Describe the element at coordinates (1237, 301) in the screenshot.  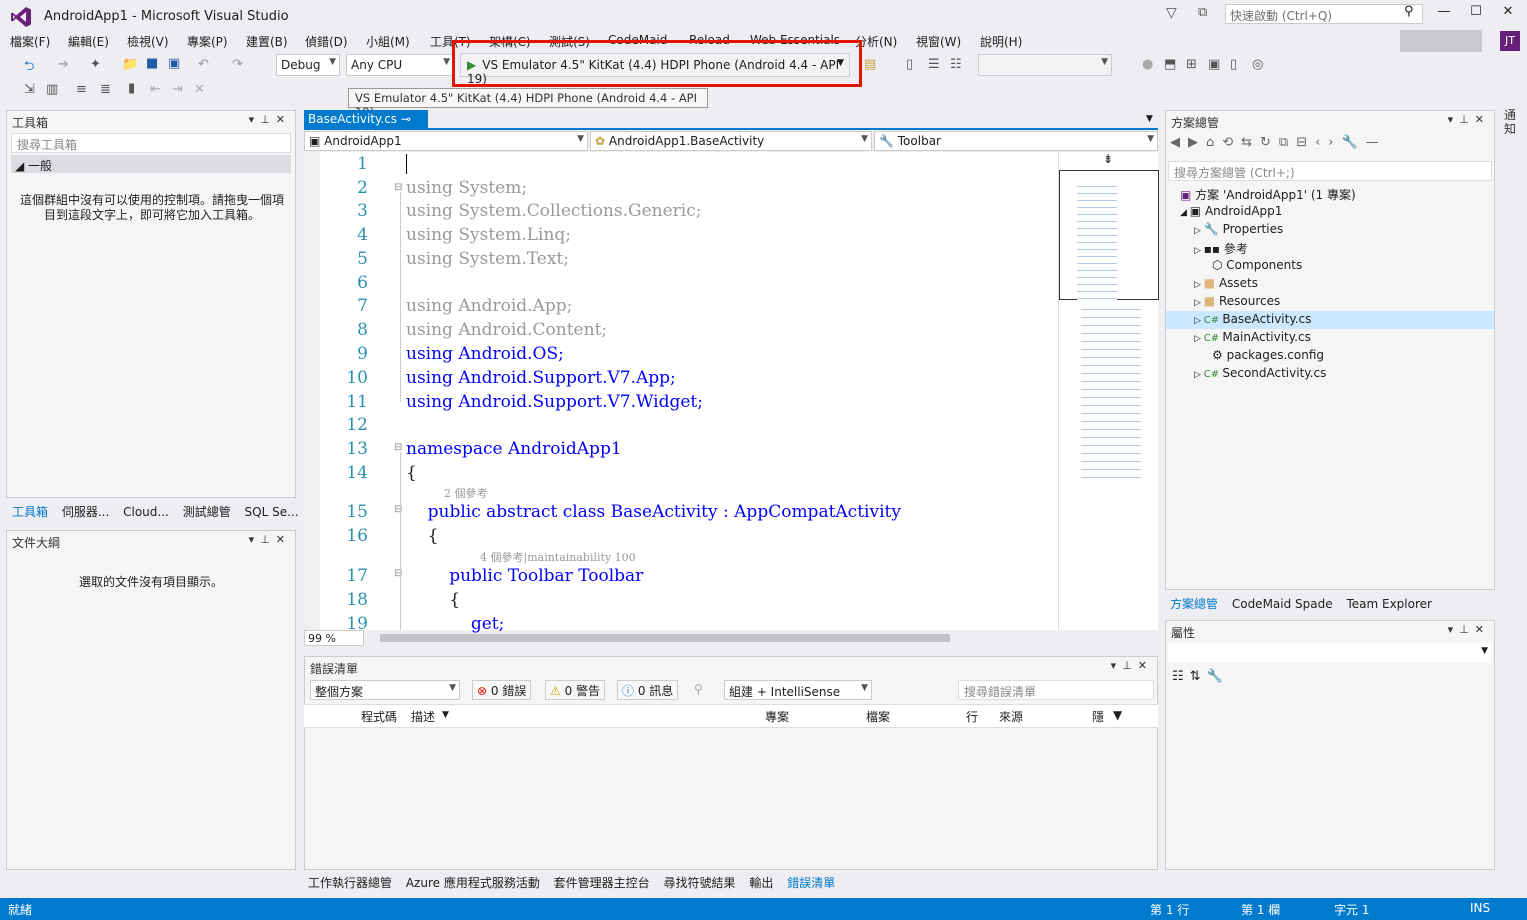
I see `tree-item-resources: ▷ ■ Resources` at that location.